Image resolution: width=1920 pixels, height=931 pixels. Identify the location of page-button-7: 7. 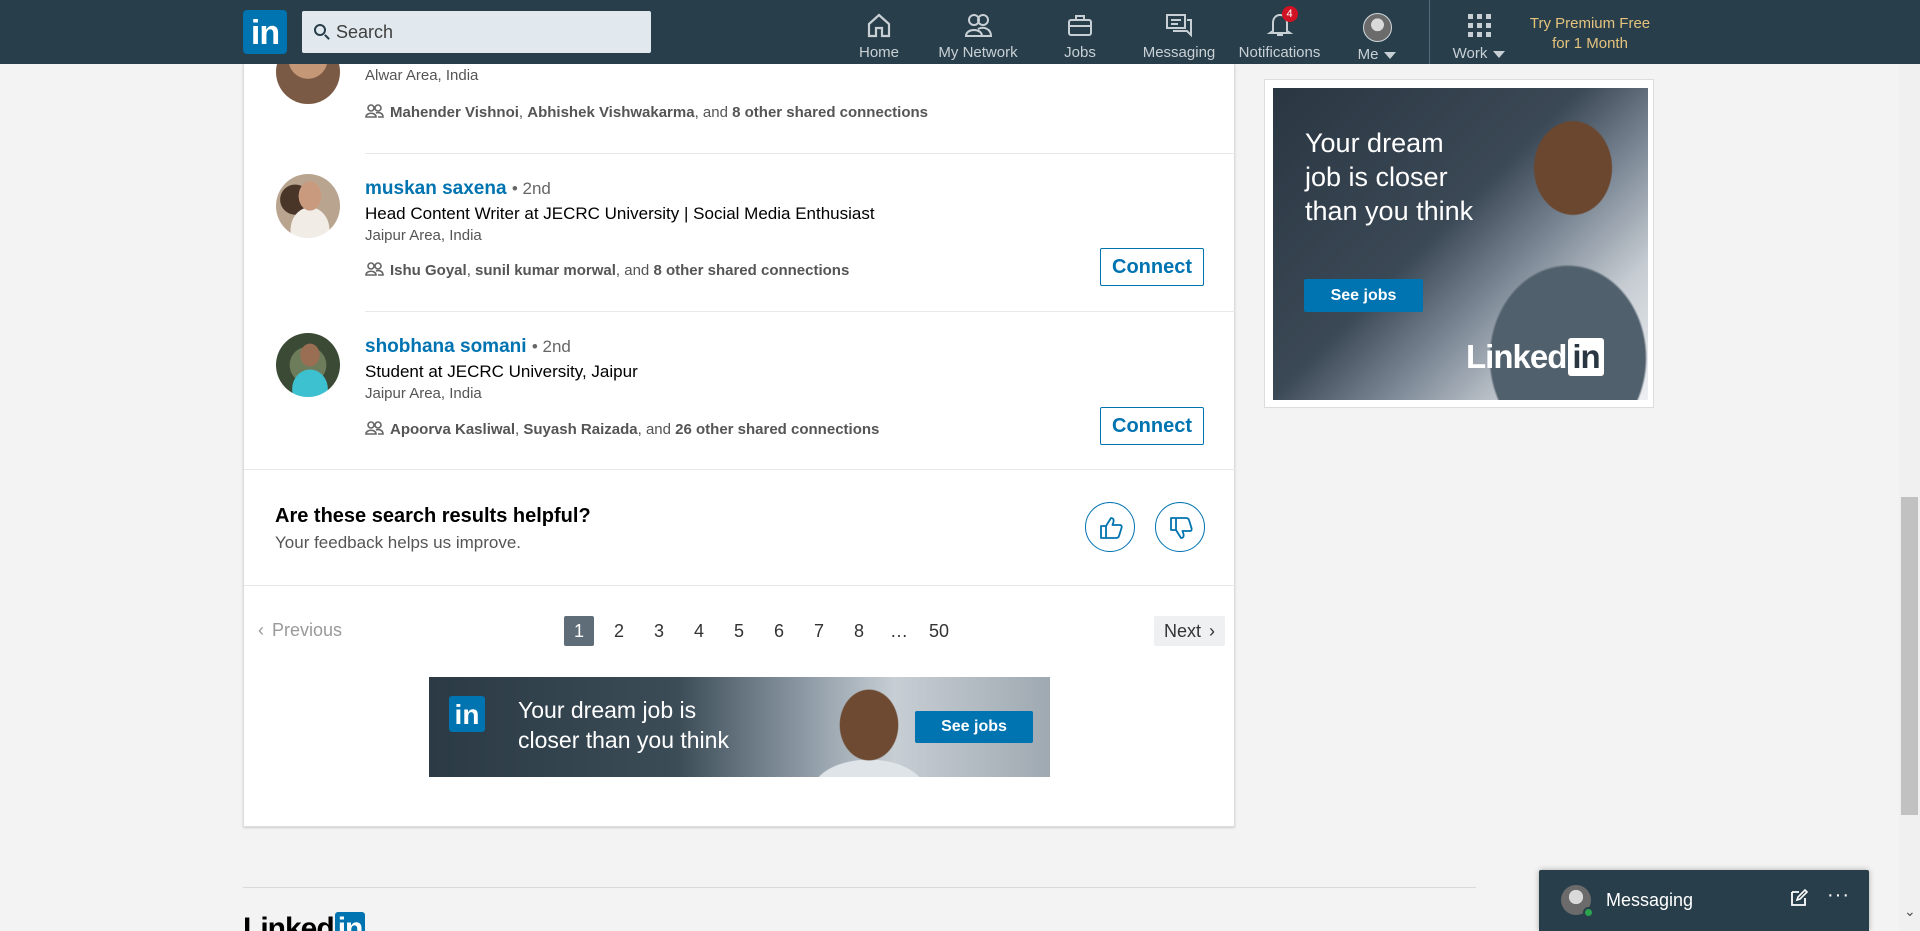
(819, 631).